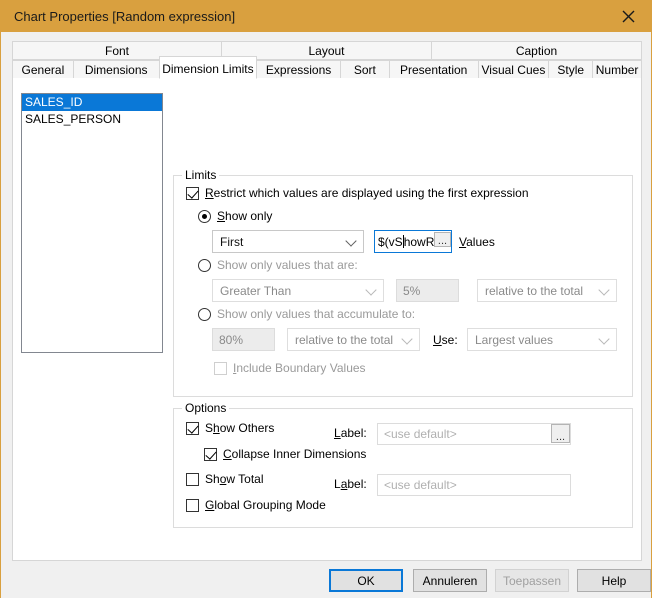 Image resolution: width=652 pixels, height=598 pixels. I want to click on tab-style: Style, so click(571, 69).